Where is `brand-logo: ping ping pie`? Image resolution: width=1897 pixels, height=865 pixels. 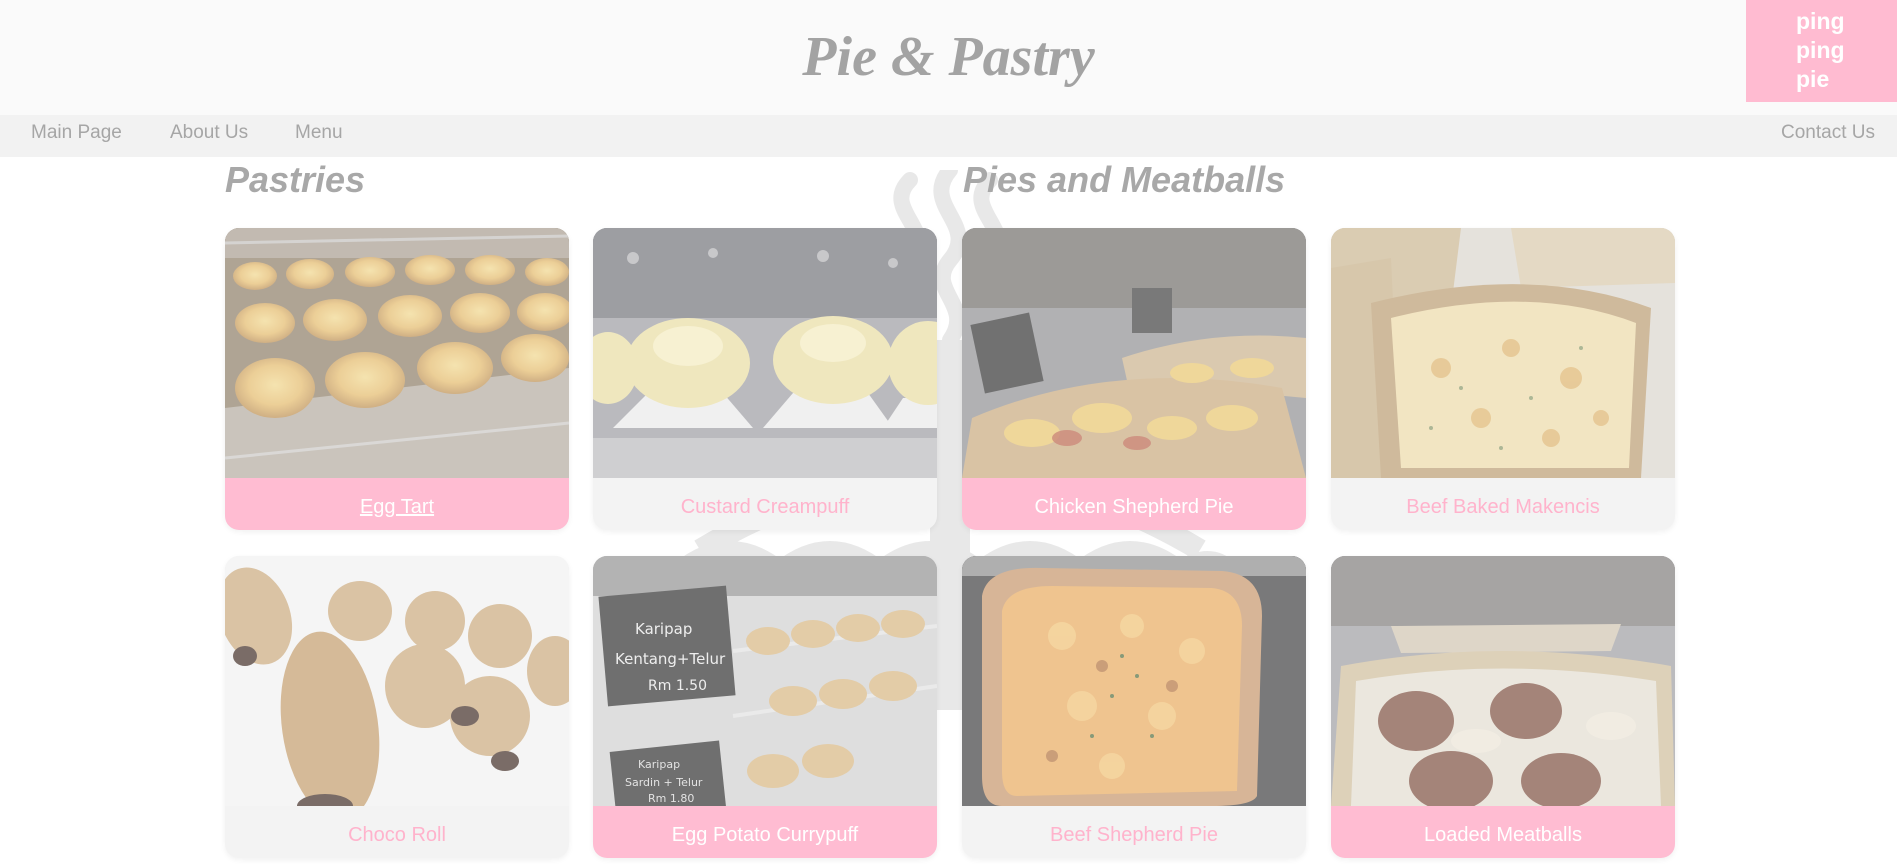 brand-logo: ping ping pie is located at coordinates (1821, 51).